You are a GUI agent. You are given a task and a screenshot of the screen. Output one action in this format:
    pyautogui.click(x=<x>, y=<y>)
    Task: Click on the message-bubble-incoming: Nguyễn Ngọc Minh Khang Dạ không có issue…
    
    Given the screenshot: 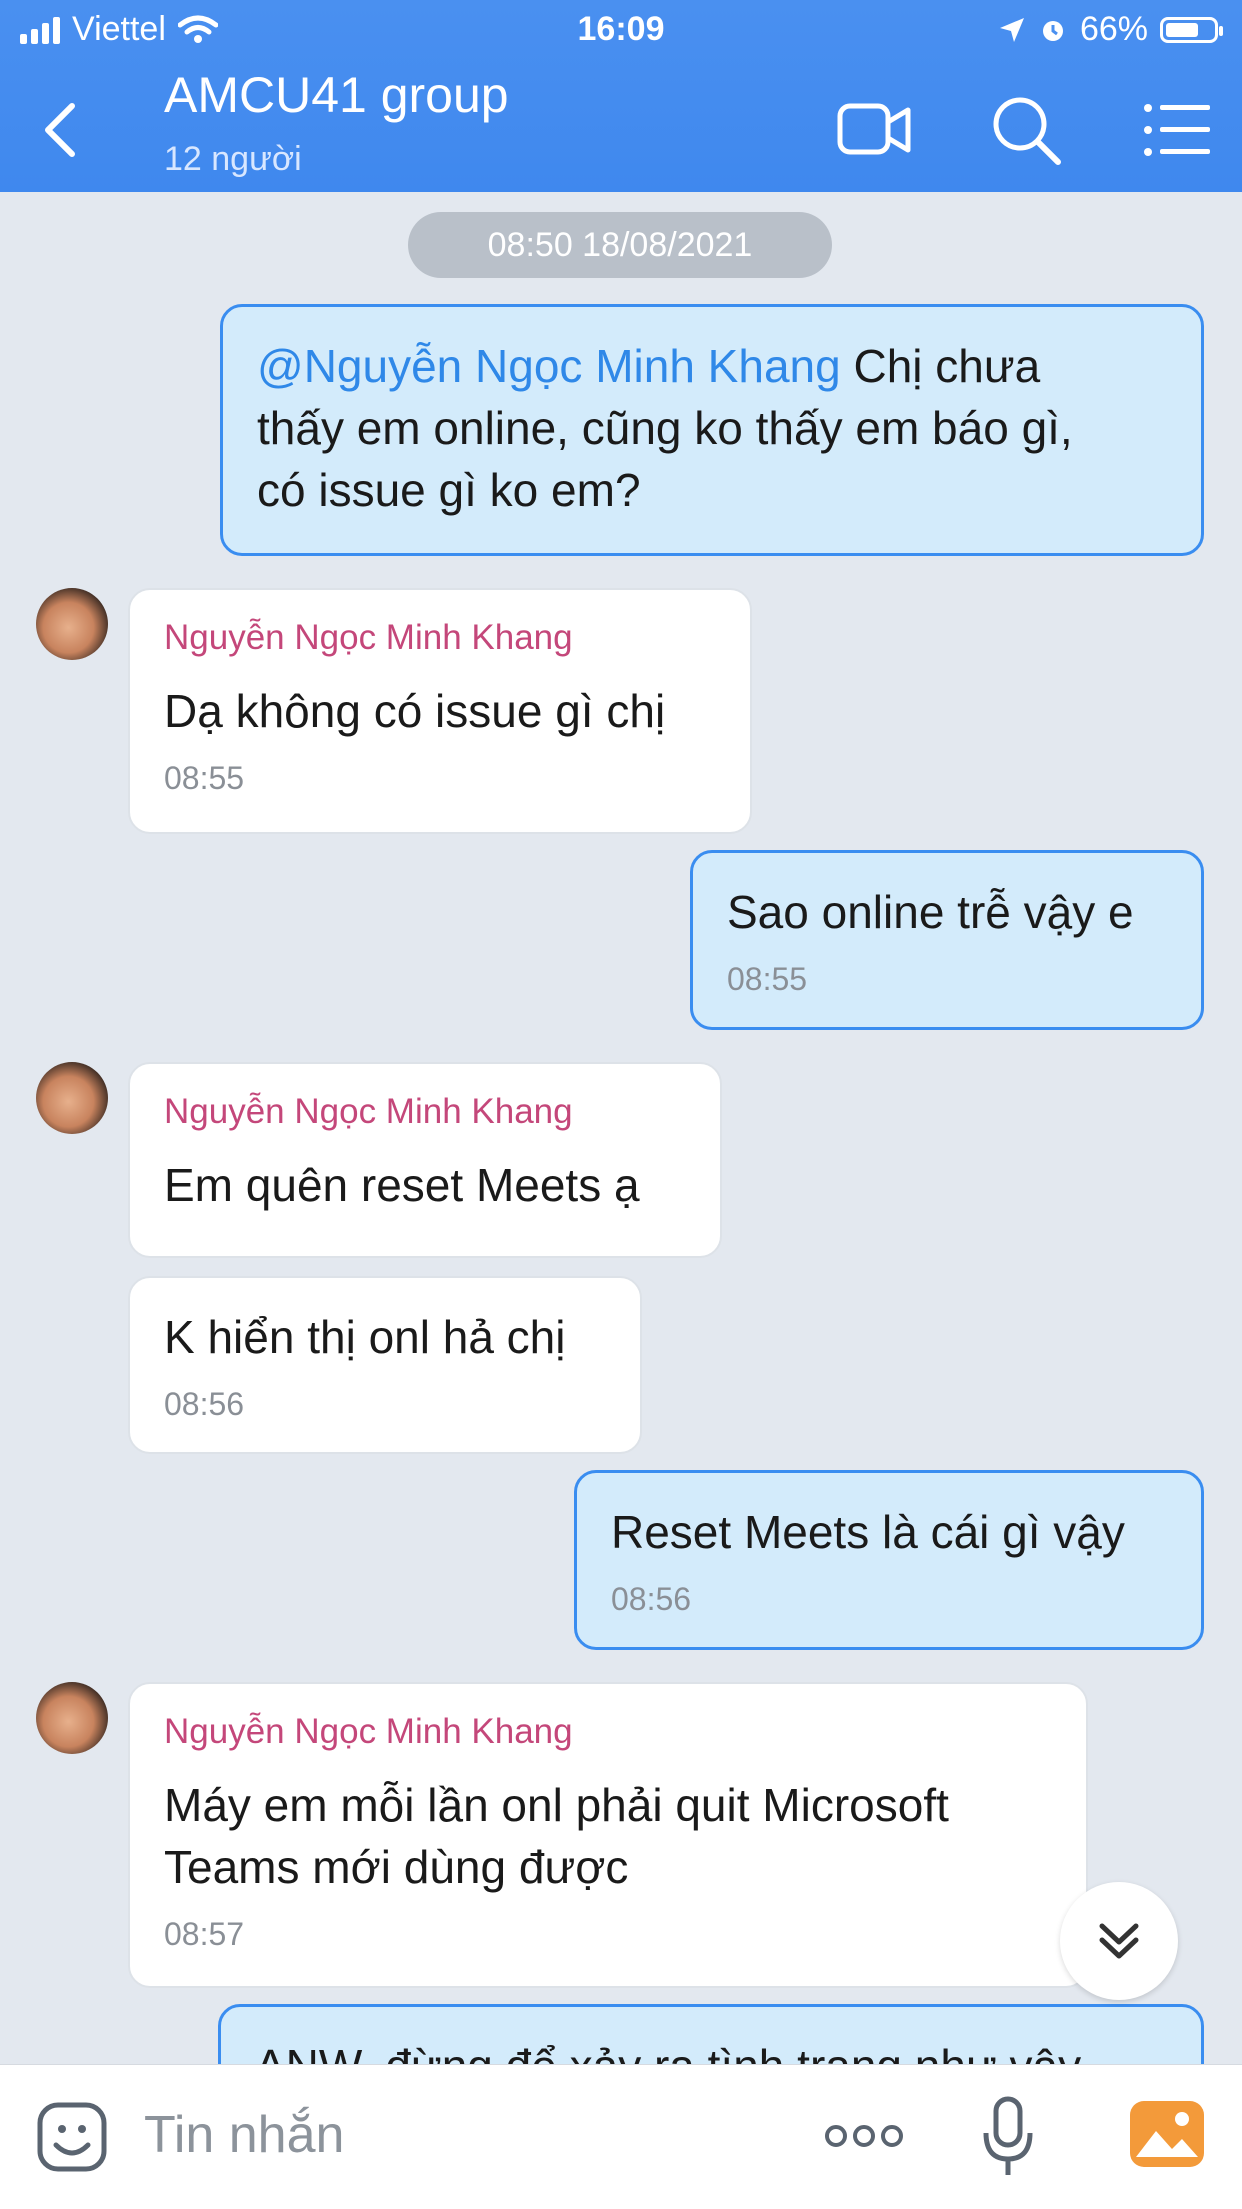 What is the action you would take?
    pyautogui.click(x=440, y=711)
    